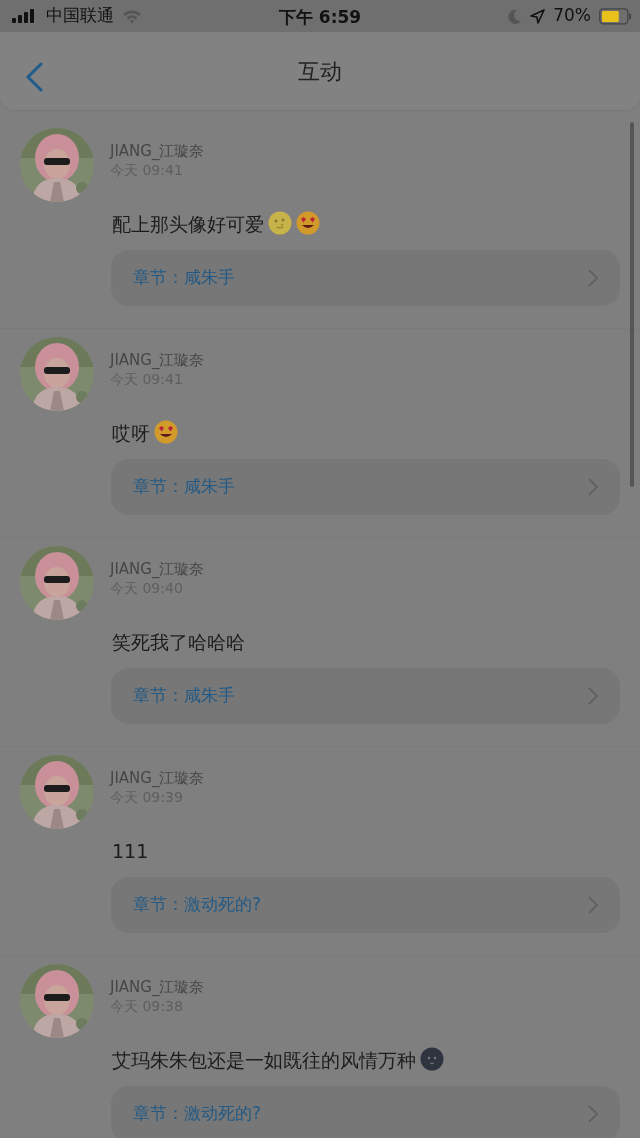 The height and width of the screenshot is (1138, 640). What do you see at coordinates (366, 1061) in the screenshot?
I see `comment-text: 艾玛朱朱包还是一如既往的风情万种` at bounding box center [366, 1061].